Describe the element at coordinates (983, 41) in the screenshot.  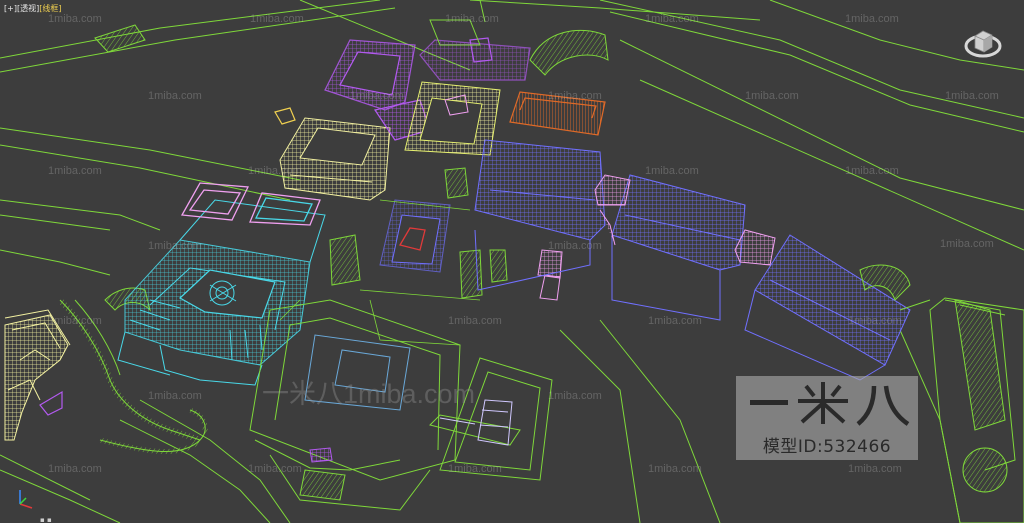
I see `viewcube-icon` at that location.